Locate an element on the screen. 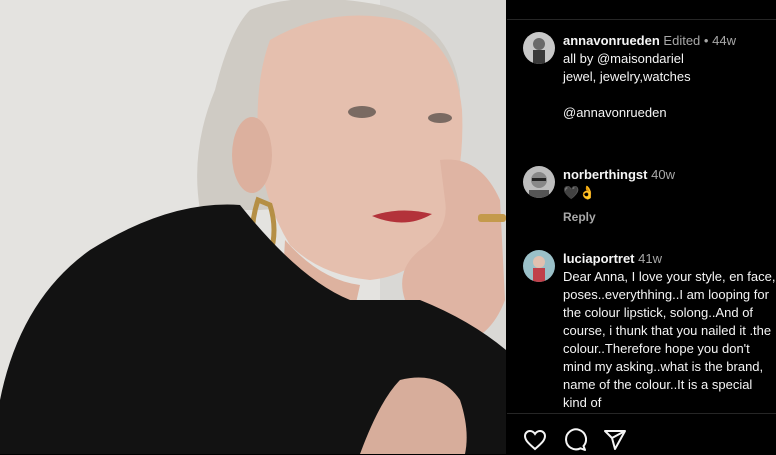 Image resolution: width=776 pixels, height=455 pixels. action-bar is located at coordinates (641, 434).